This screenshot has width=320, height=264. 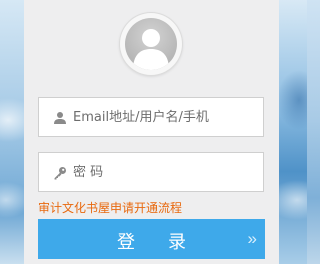 I want to click on user-icon, so click(x=60, y=117).